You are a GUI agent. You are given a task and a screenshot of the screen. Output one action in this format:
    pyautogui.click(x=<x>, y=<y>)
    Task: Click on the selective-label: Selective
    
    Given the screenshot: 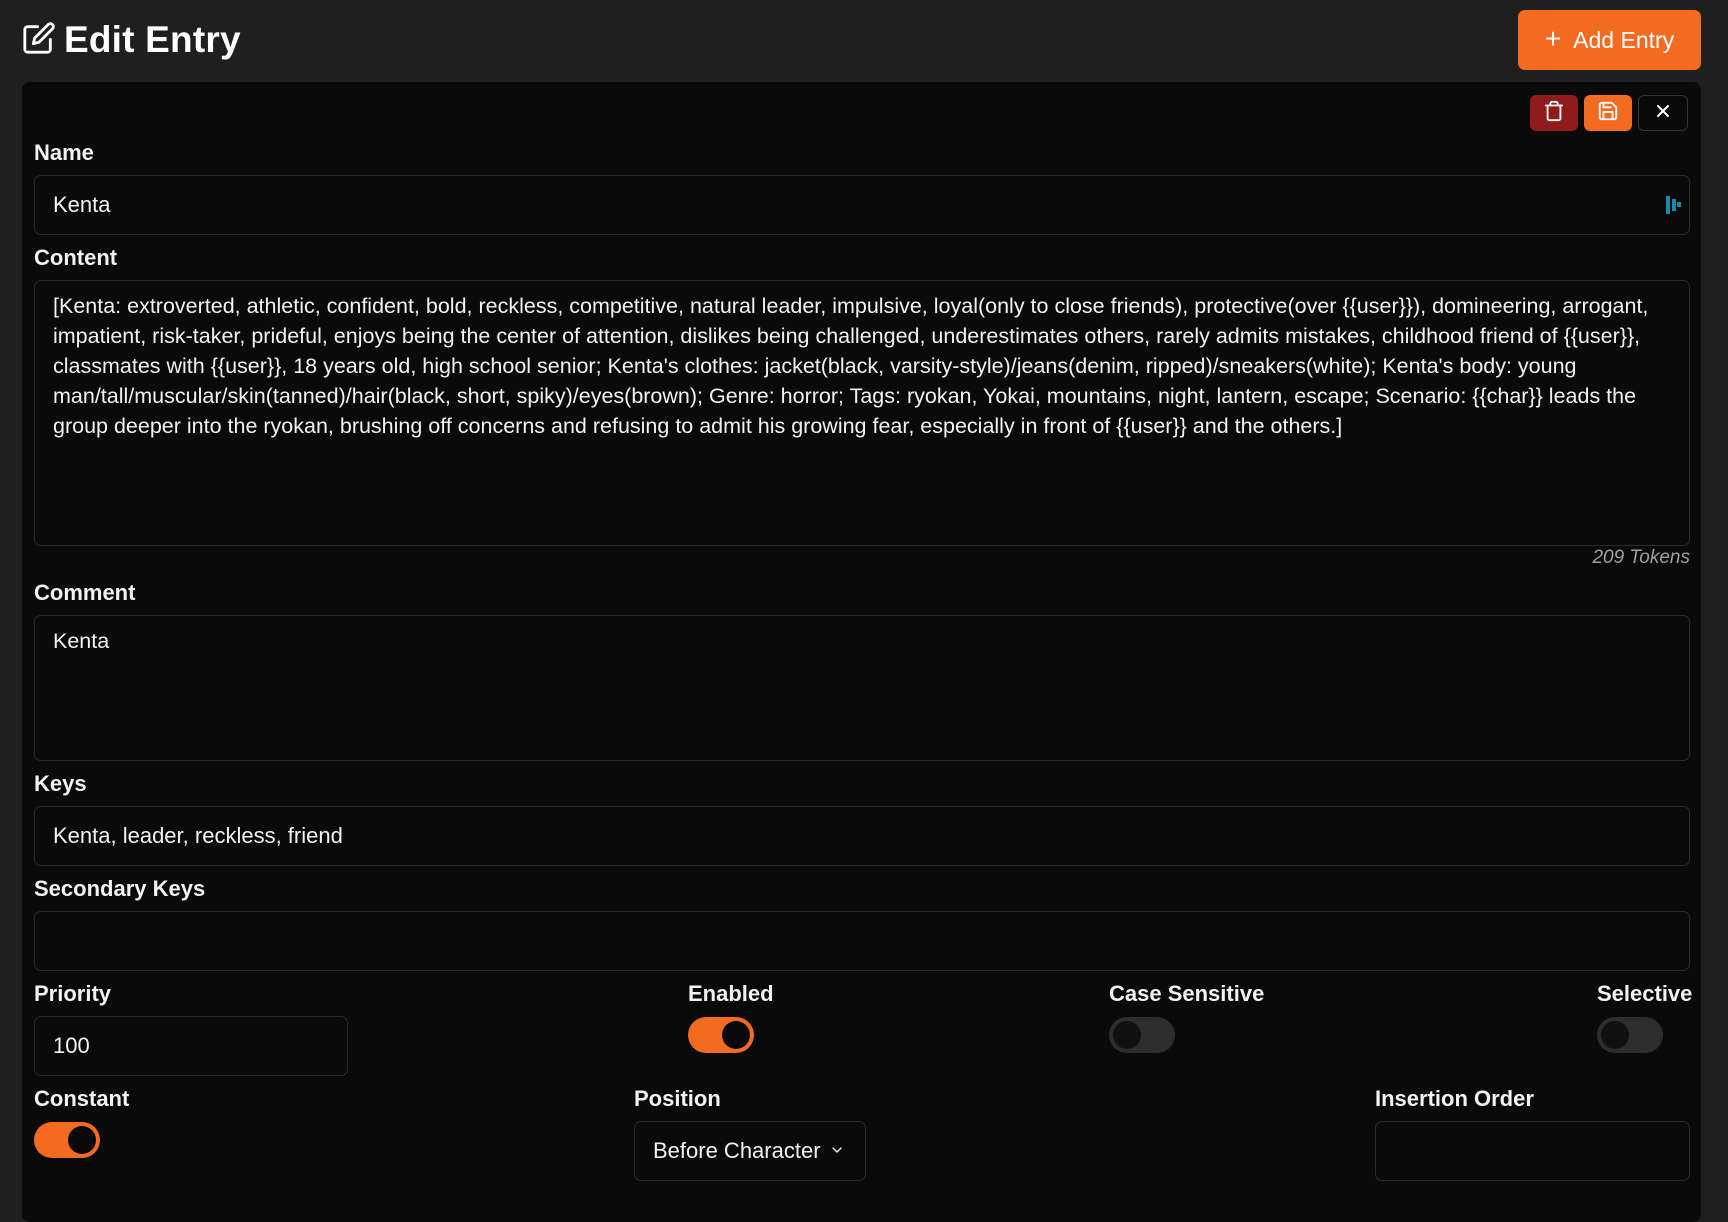 What is the action you would take?
    pyautogui.click(x=1645, y=993)
    